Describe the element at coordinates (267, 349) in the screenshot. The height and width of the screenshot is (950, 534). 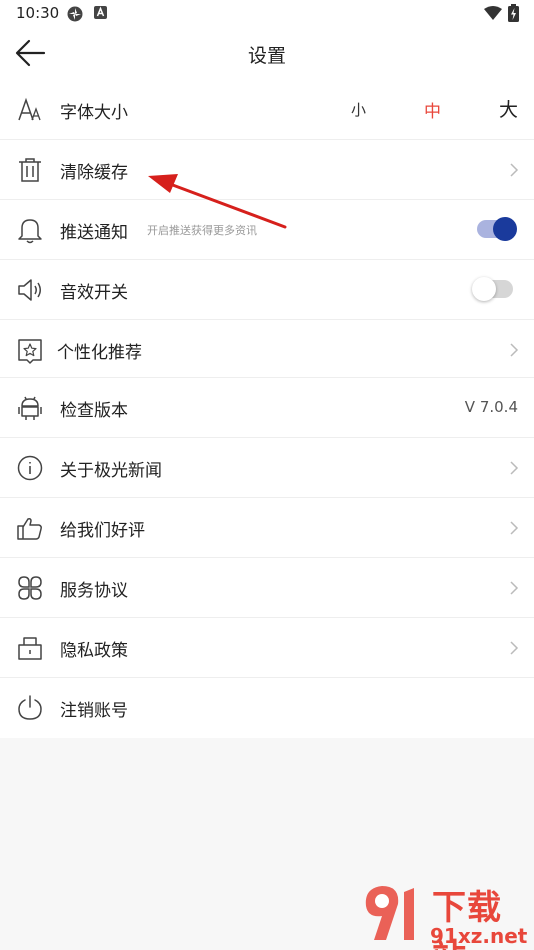
I see `row-personalized: 个性化推荐` at that location.